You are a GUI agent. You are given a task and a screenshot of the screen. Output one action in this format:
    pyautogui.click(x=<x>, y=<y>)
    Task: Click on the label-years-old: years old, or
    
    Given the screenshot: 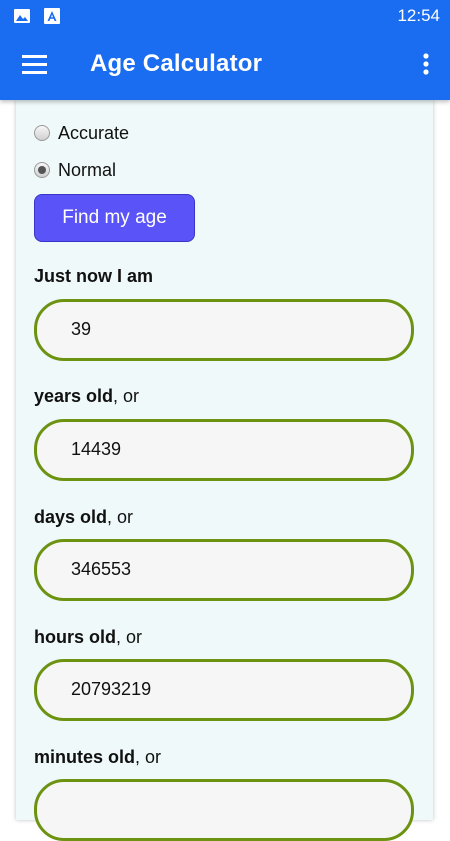 What is the action you would take?
    pyautogui.click(x=87, y=396)
    